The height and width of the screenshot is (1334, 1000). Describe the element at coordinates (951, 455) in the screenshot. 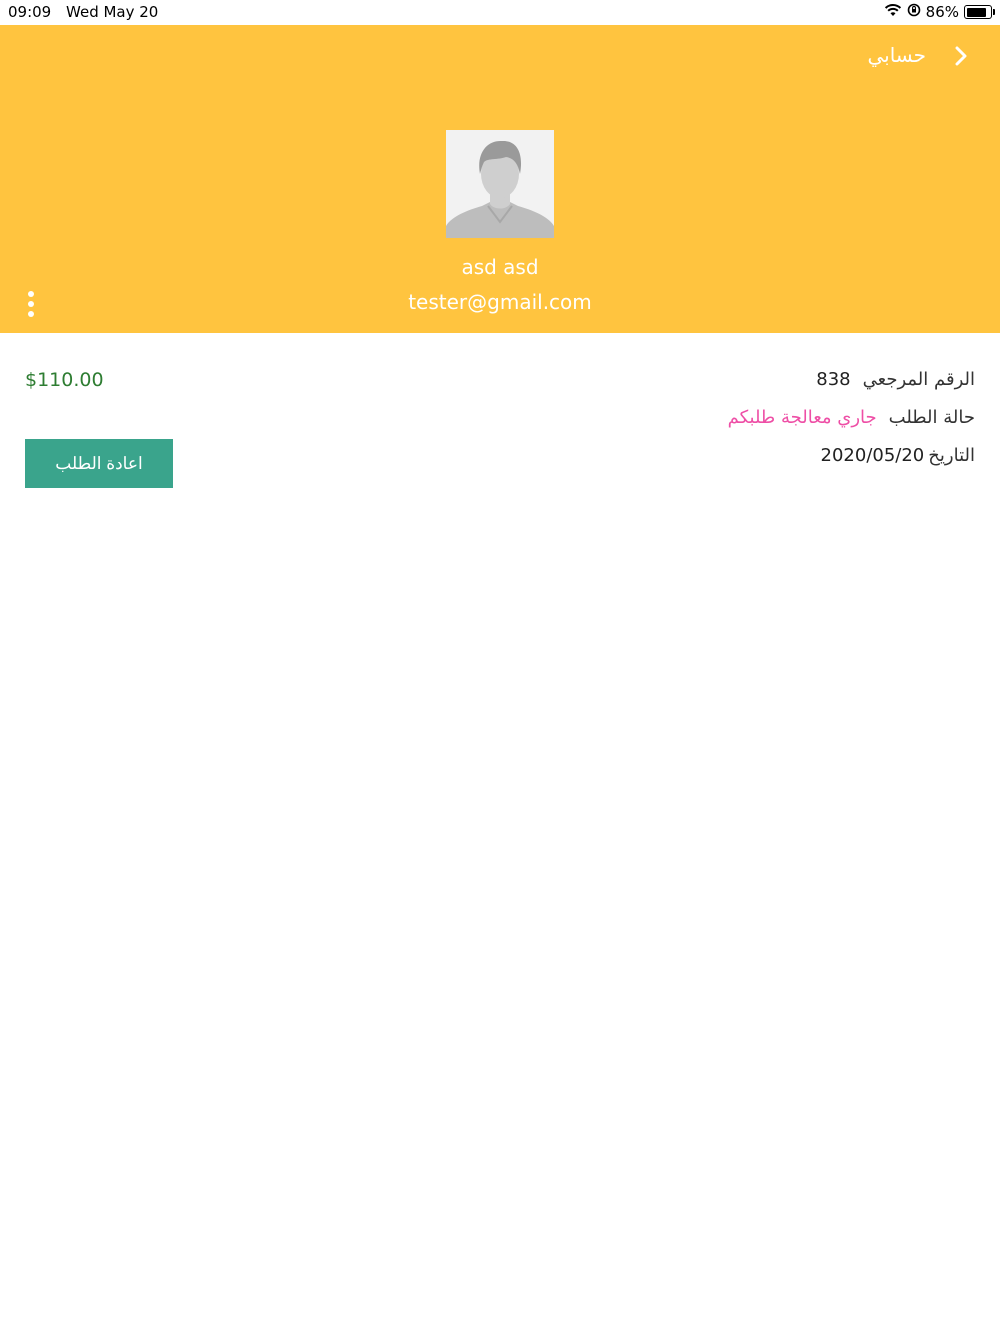

I see `date-label: التاريخ` at that location.